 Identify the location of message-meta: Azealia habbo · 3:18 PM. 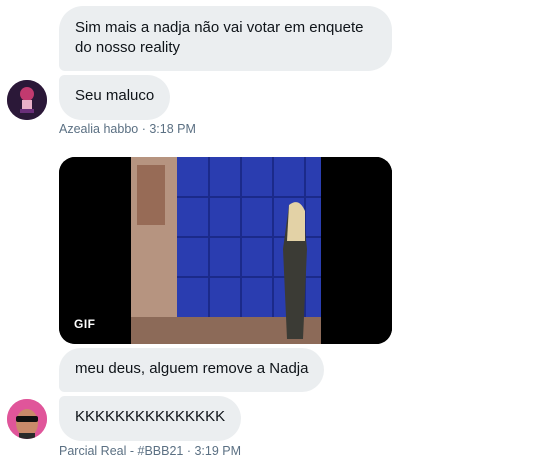
(127, 129).